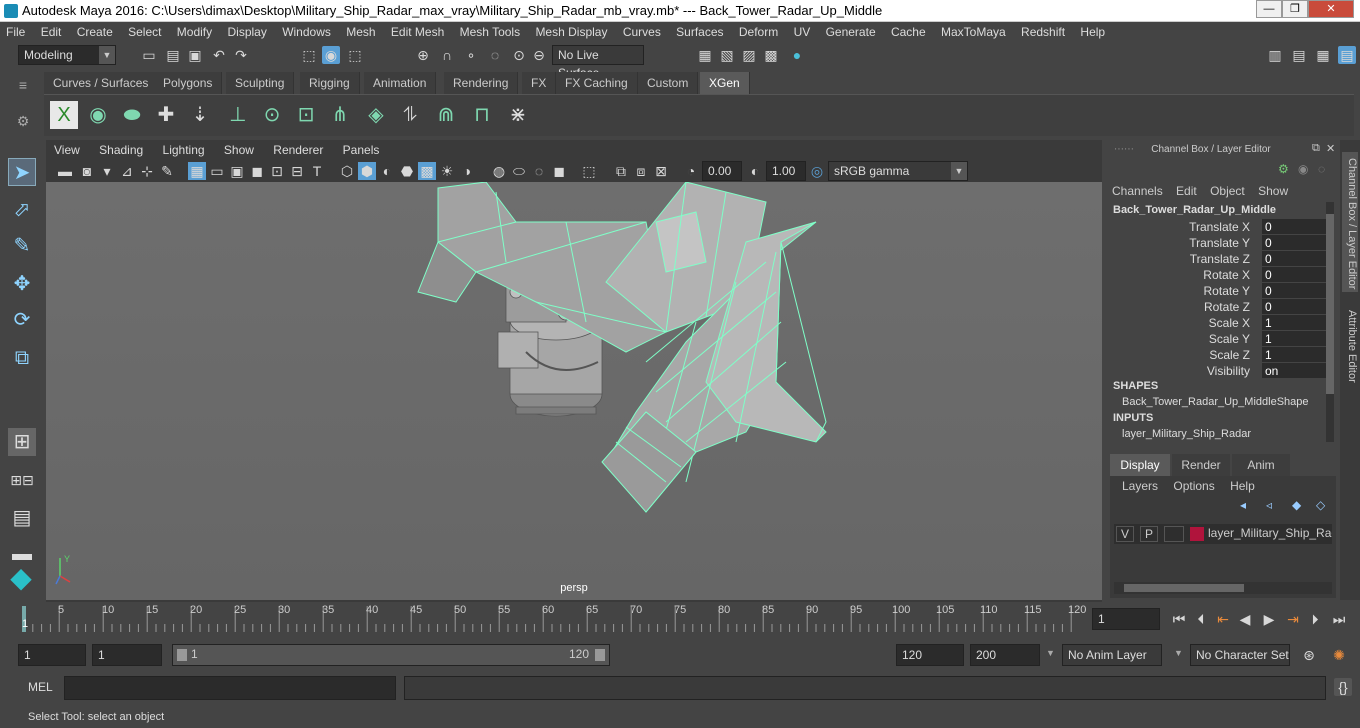 This screenshot has width=1360, height=728. Describe the element at coordinates (908, 32) in the screenshot. I see `menu-cache: Cache` at that location.